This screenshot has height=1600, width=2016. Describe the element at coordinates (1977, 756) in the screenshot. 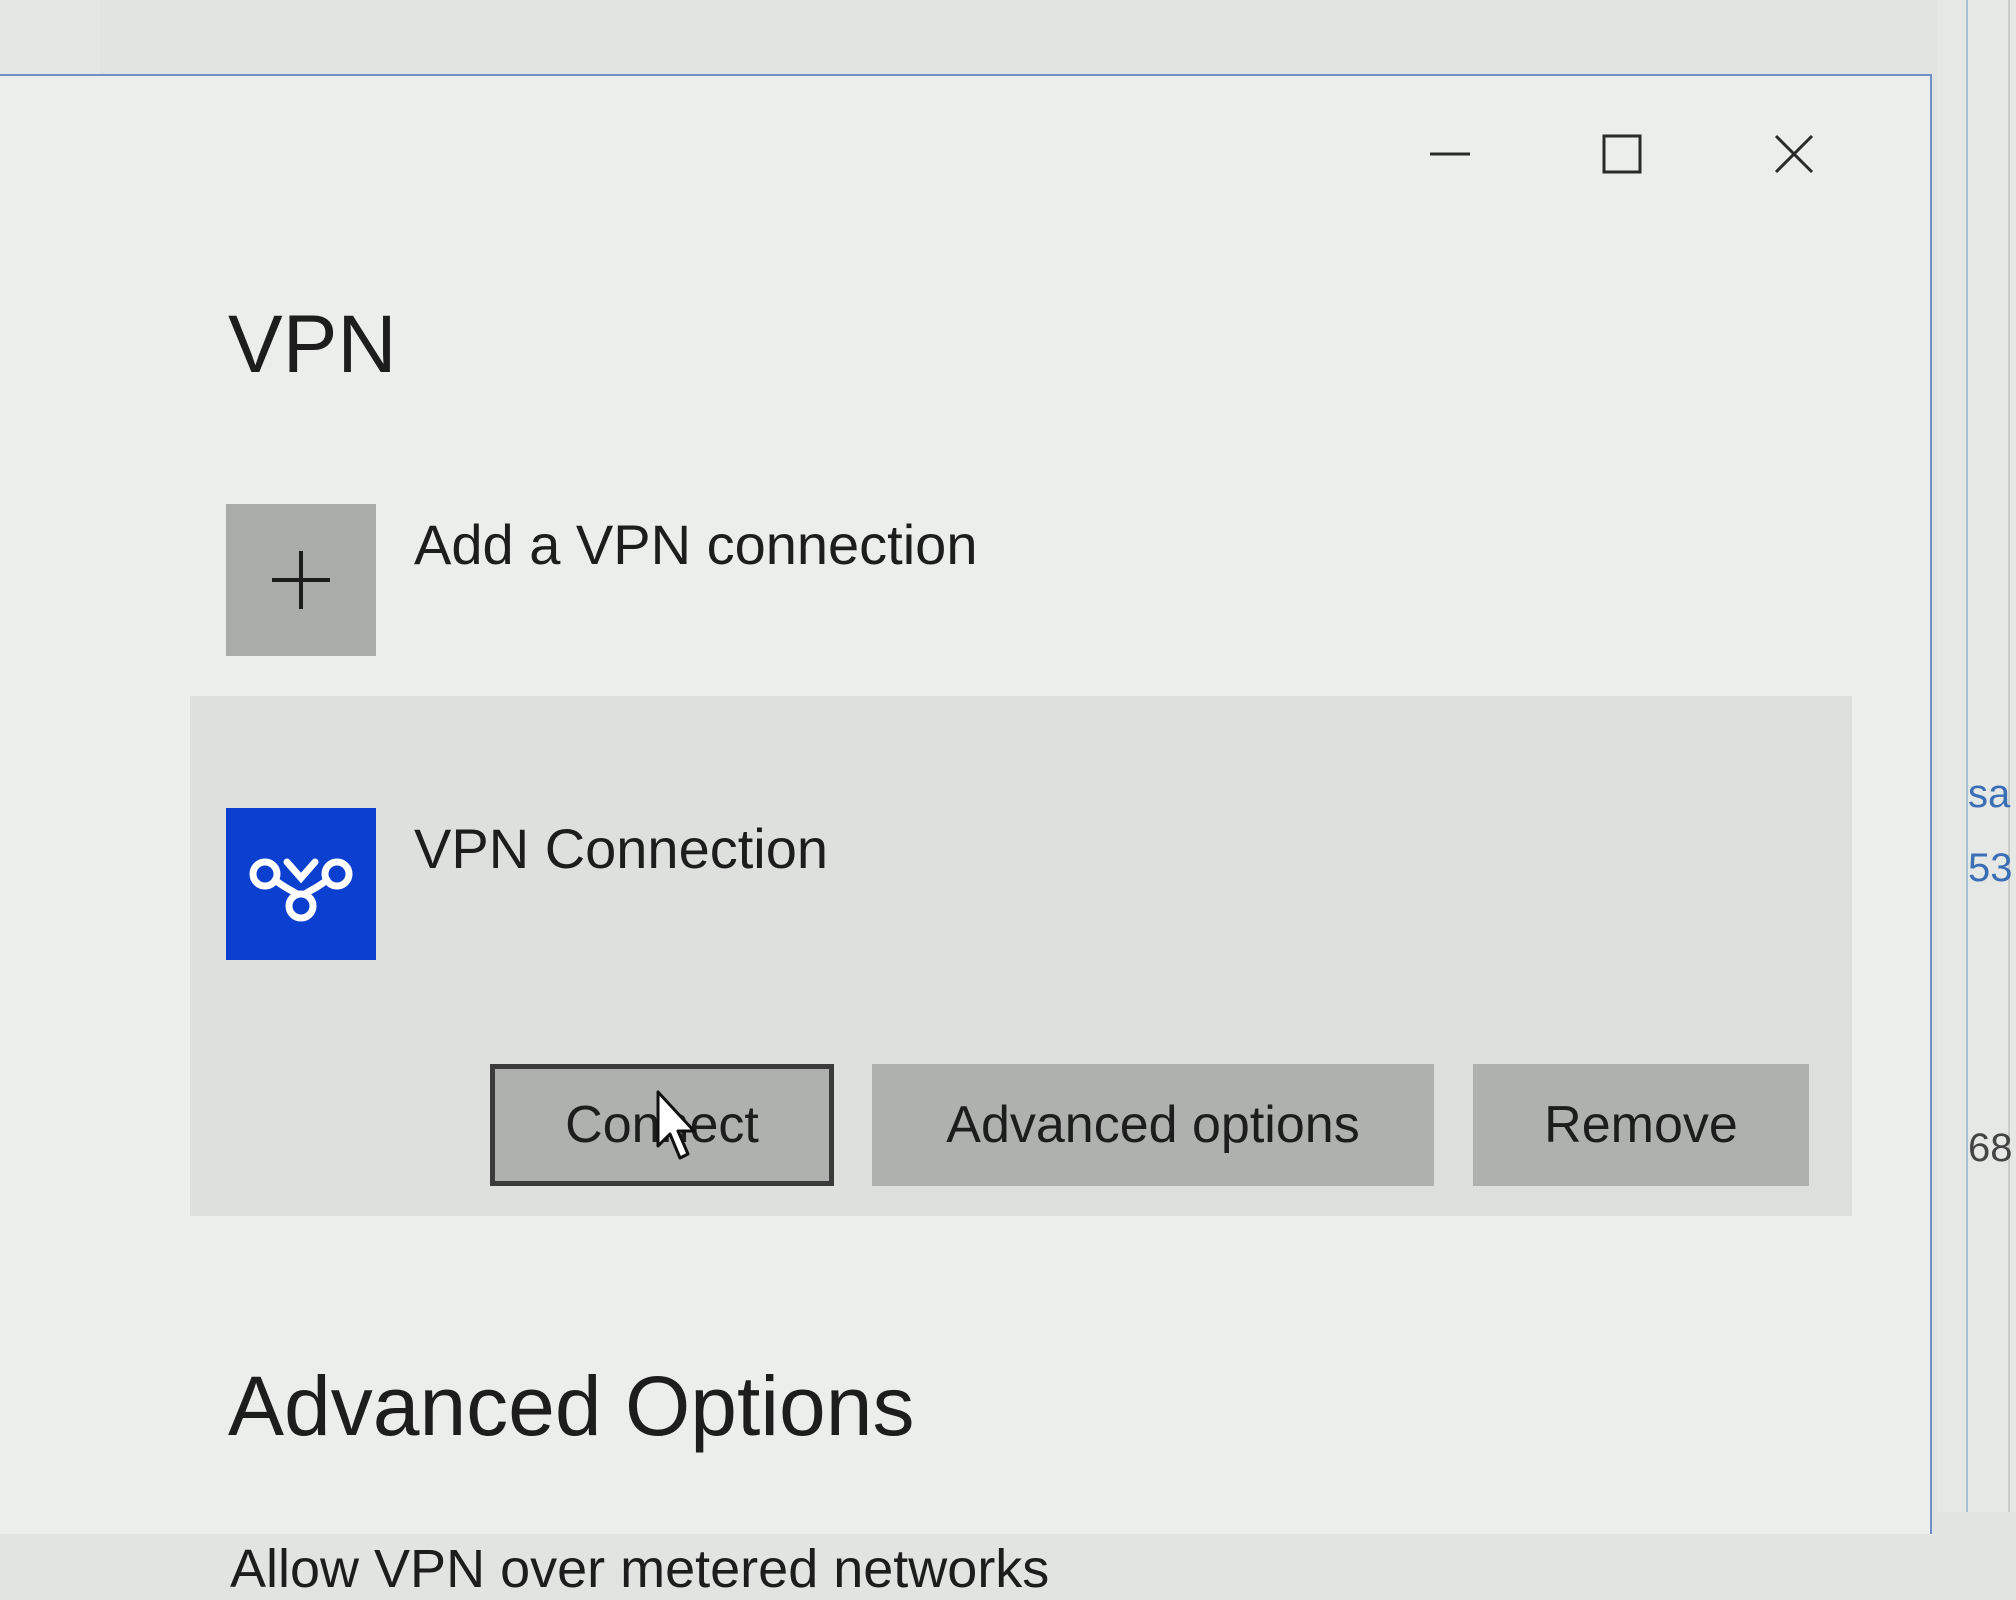

I see `background-window: sa 53 68` at that location.